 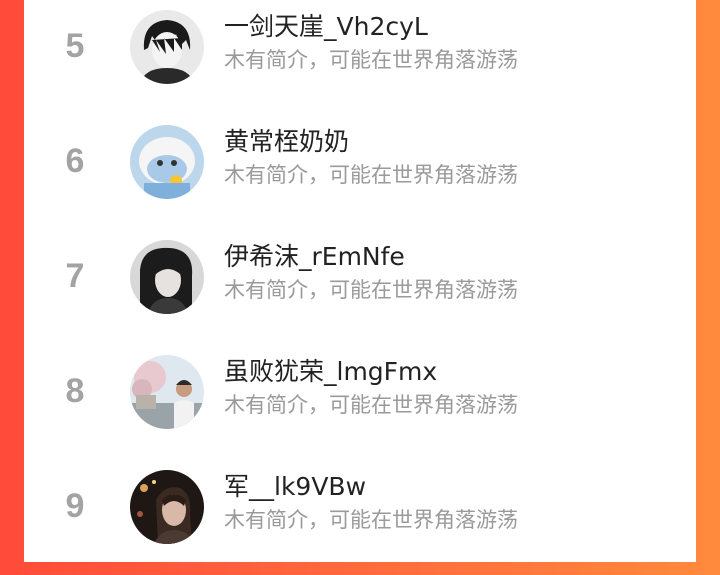 What do you see at coordinates (295, 487) in the screenshot?
I see `user-name: 军__lk9VBw` at bounding box center [295, 487].